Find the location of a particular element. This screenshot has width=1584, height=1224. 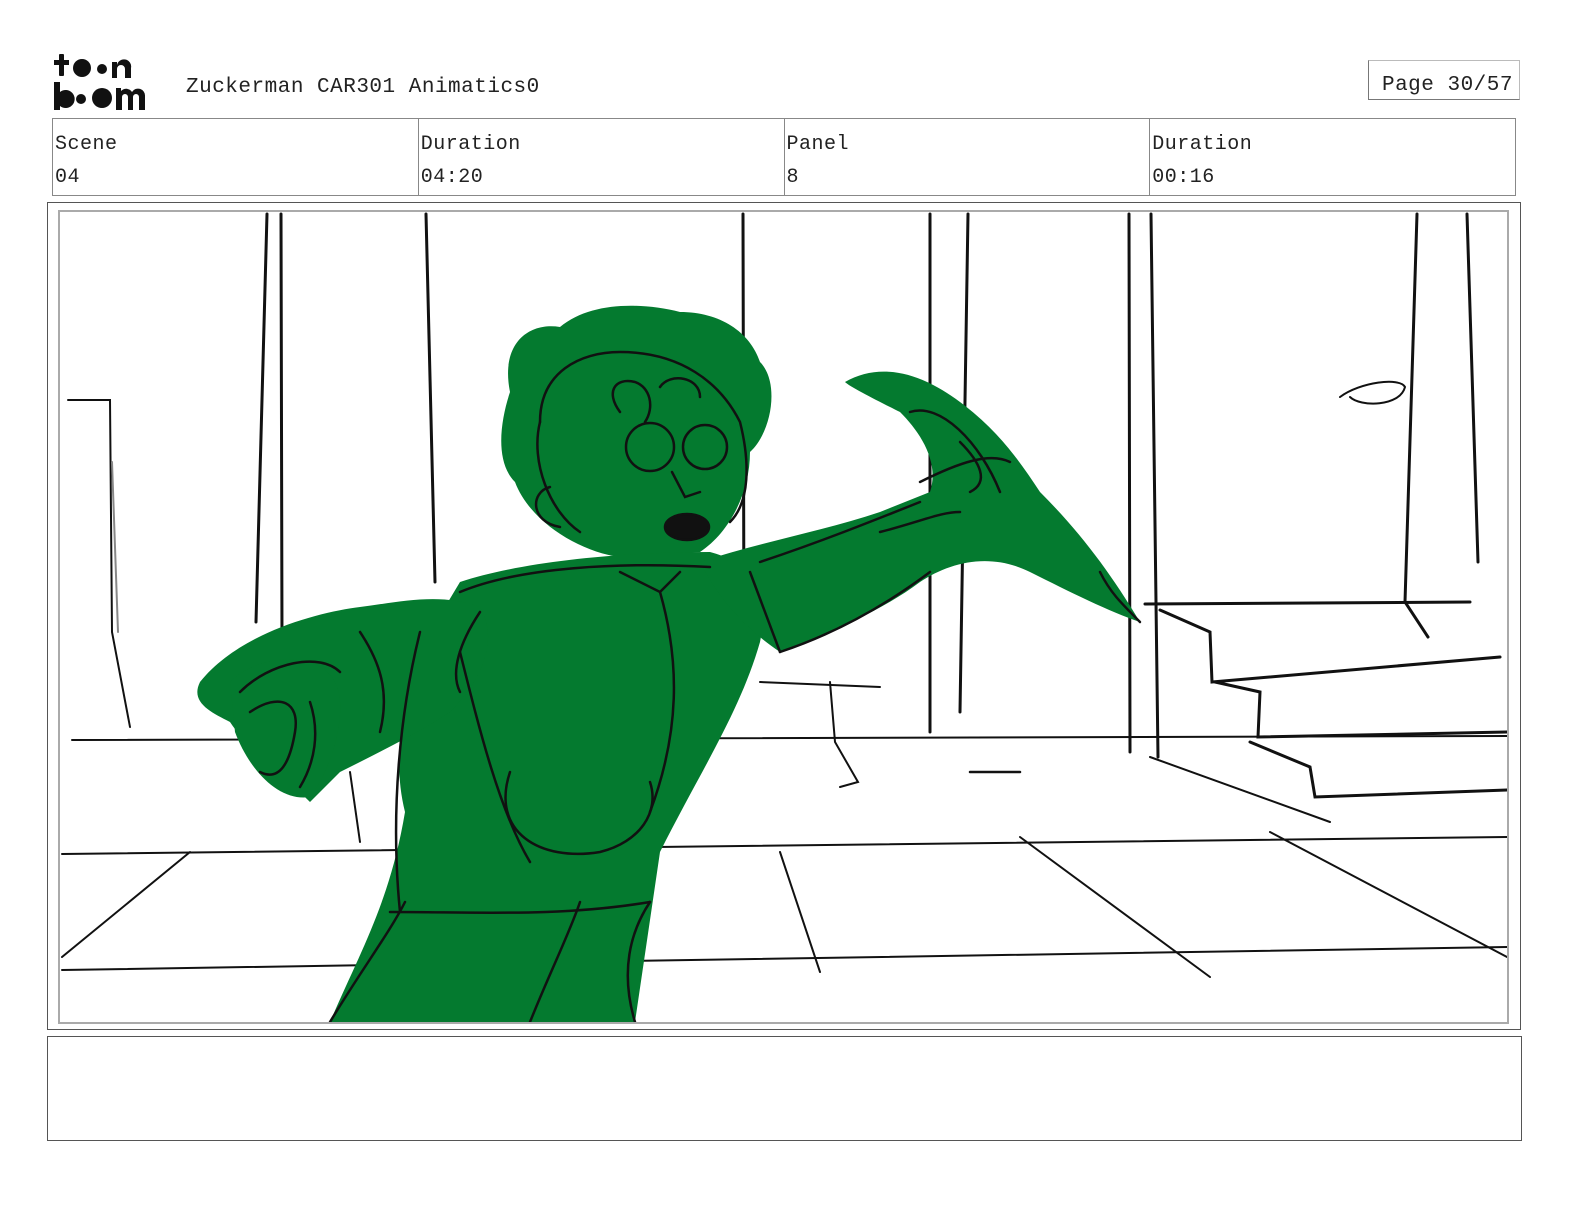

page-number: Page 30/57 is located at coordinates (1447, 85).